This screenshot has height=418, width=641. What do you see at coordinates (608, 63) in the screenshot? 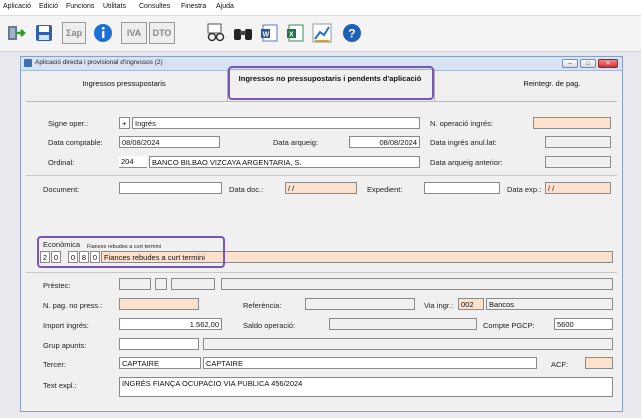
I see `close-button: ✕` at bounding box center [608, 63].